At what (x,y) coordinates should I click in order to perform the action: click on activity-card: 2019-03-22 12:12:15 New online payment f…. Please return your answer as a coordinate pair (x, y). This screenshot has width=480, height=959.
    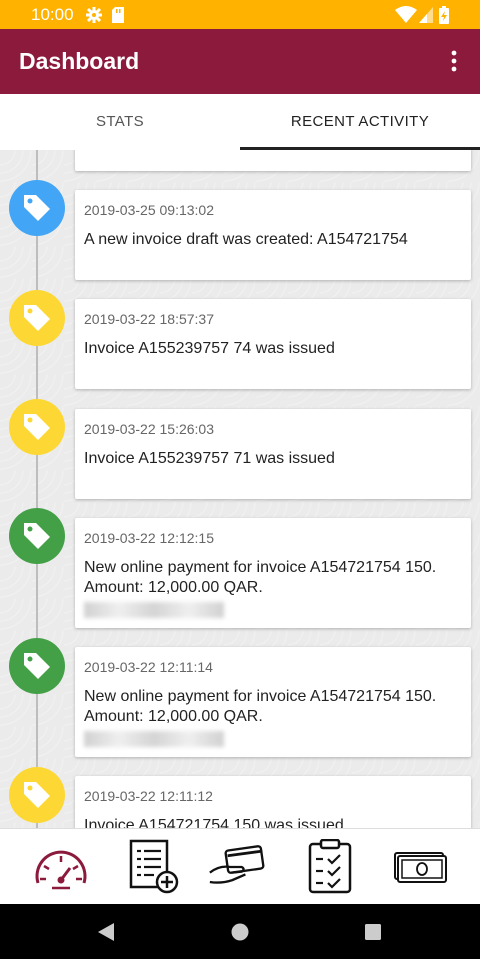
    Looking at the image, I should click on (273, 573).